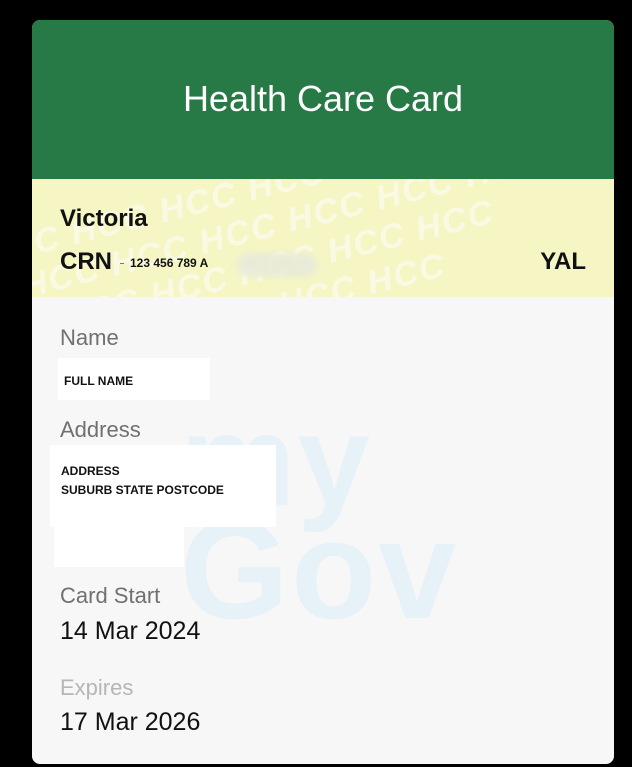 This screenshot has width=632, height=767. Describe the element at coordinates (89, 337) in the screenshot. I see `name-label: Name` at that location.